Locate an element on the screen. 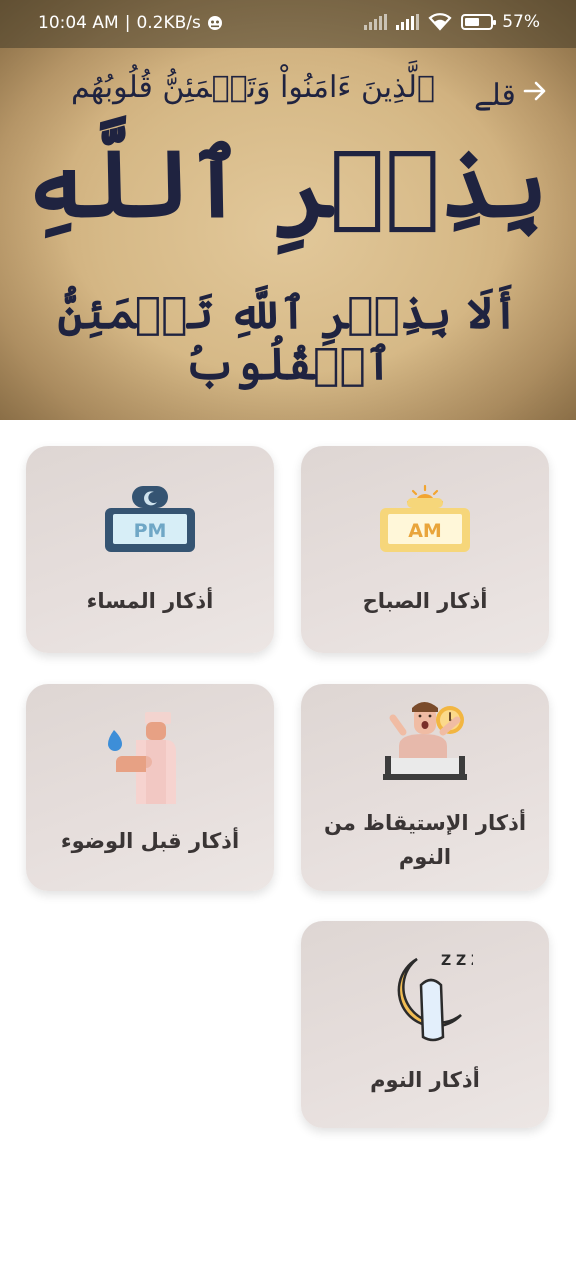  card-sleep-adhkar: Z Z Z أذكار النوم is located at coordinates (425, 1024).